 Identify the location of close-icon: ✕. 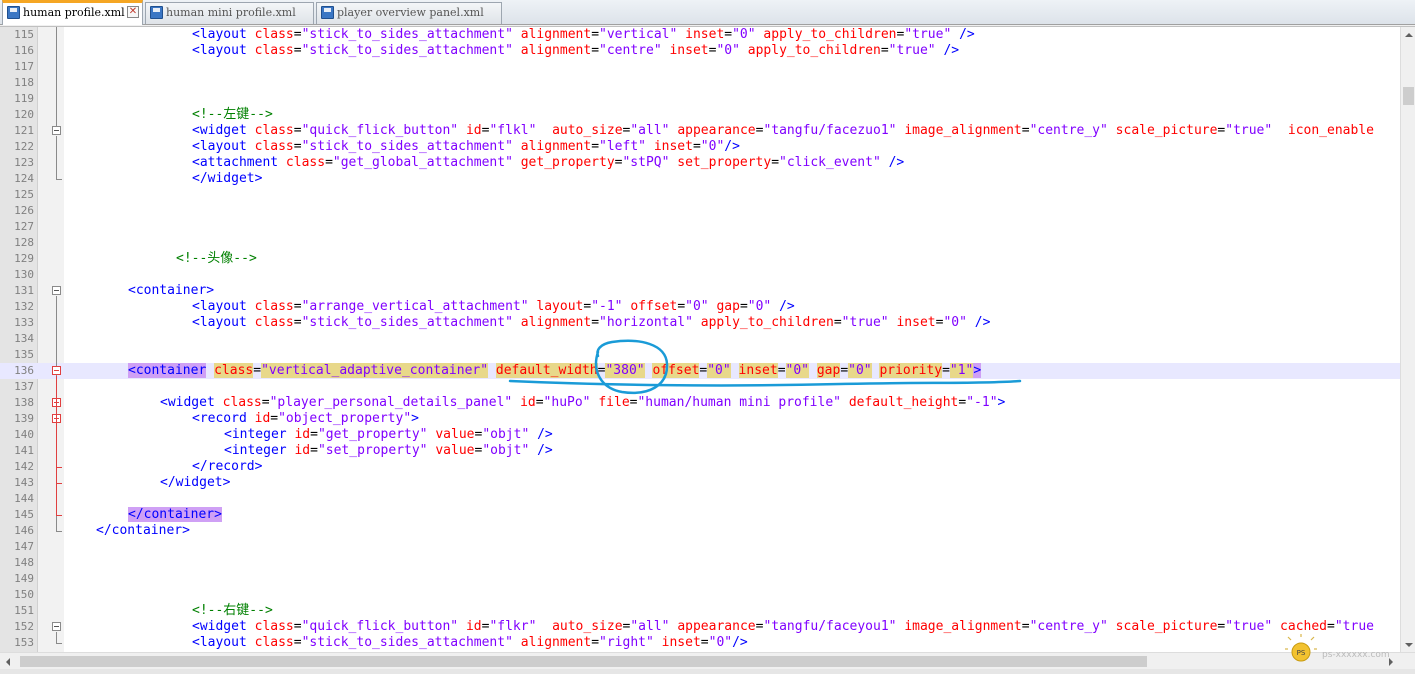
(133, 12).